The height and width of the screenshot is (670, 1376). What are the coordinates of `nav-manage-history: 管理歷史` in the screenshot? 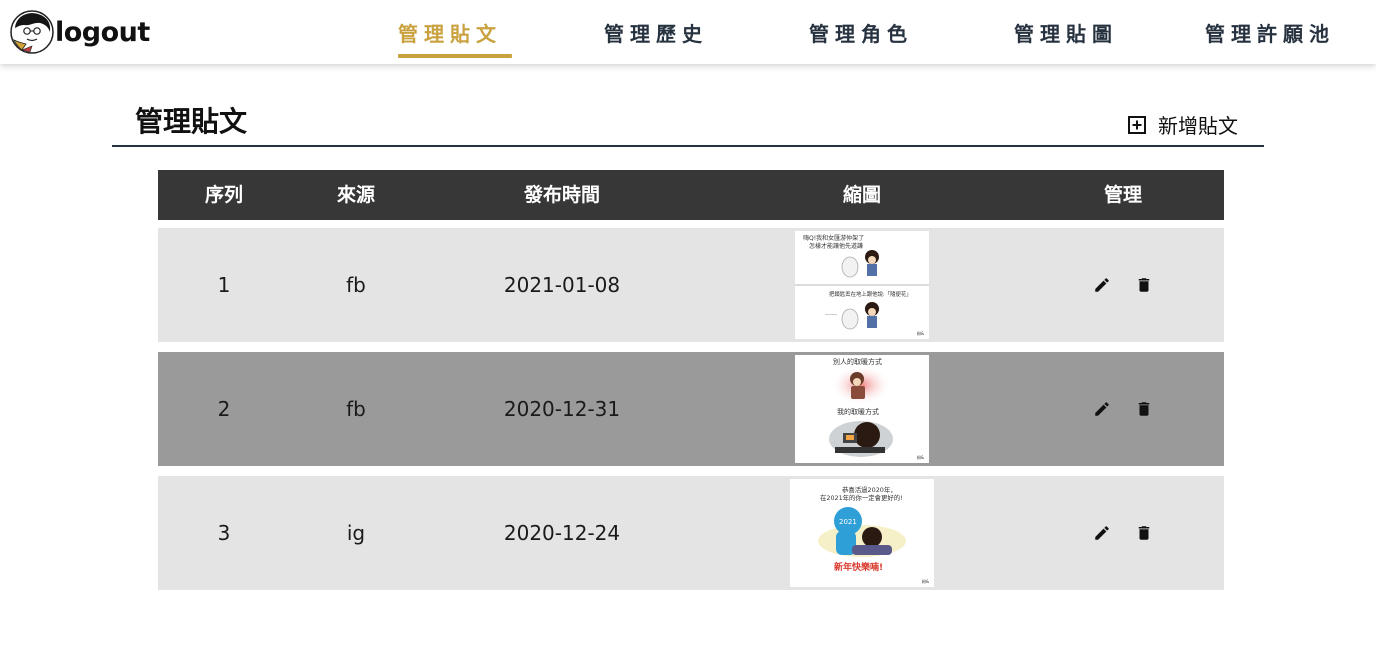 It's located at (656, 32).